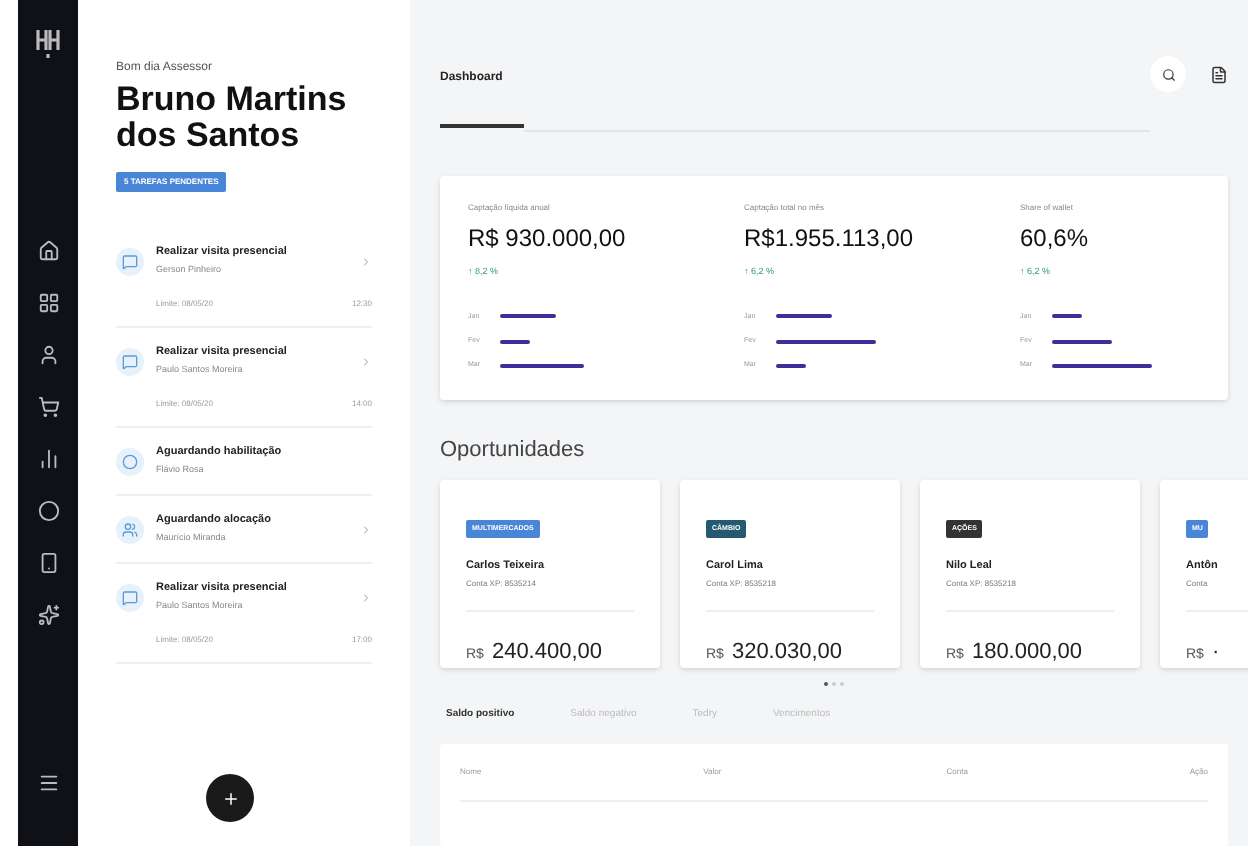 The width and height of the screenshot is (1248, 846). I want to click on amount: 240.400,00, so click(547, 652).